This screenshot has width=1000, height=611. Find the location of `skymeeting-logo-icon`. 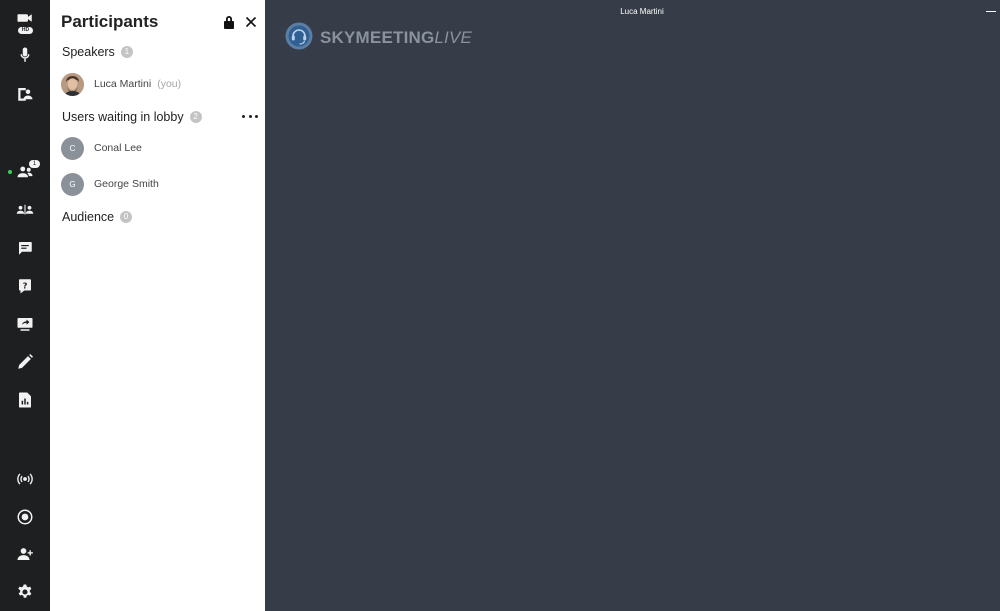

skymeeting-logo-icon is located at coordinates (299, 36).